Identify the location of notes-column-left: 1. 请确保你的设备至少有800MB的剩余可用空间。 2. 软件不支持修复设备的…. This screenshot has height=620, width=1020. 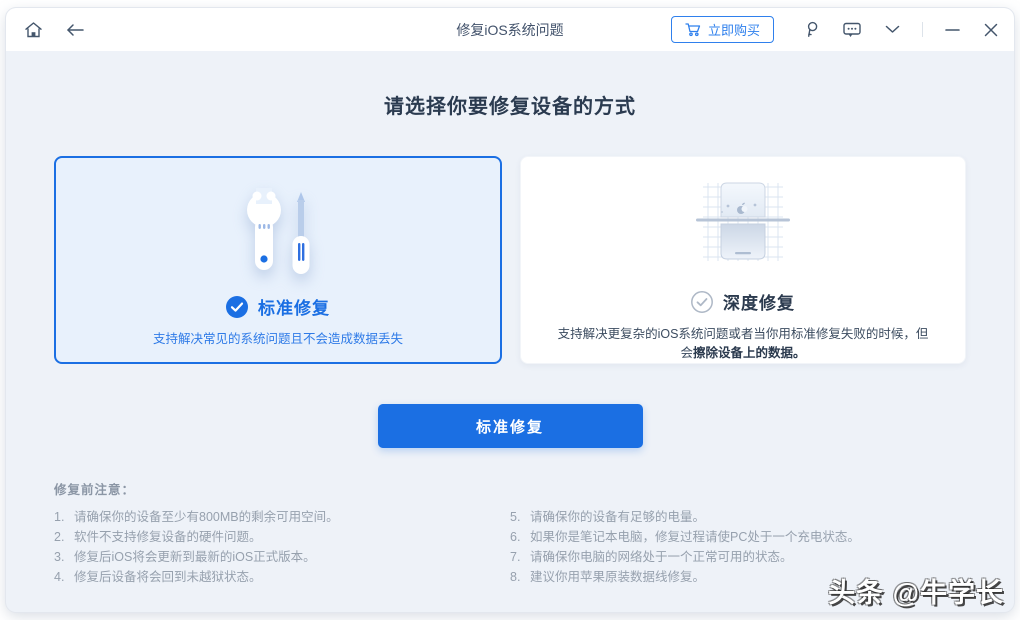
(282, 547).